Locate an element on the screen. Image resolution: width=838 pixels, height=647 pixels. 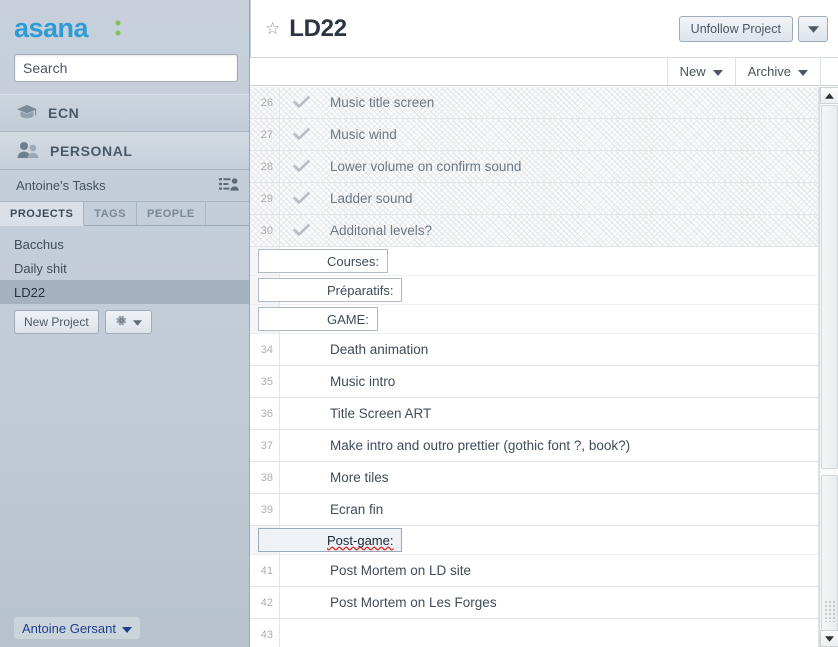
sidebar-project-list: Bacchus Daily shit LD22 is located at coordinates (124, 265).